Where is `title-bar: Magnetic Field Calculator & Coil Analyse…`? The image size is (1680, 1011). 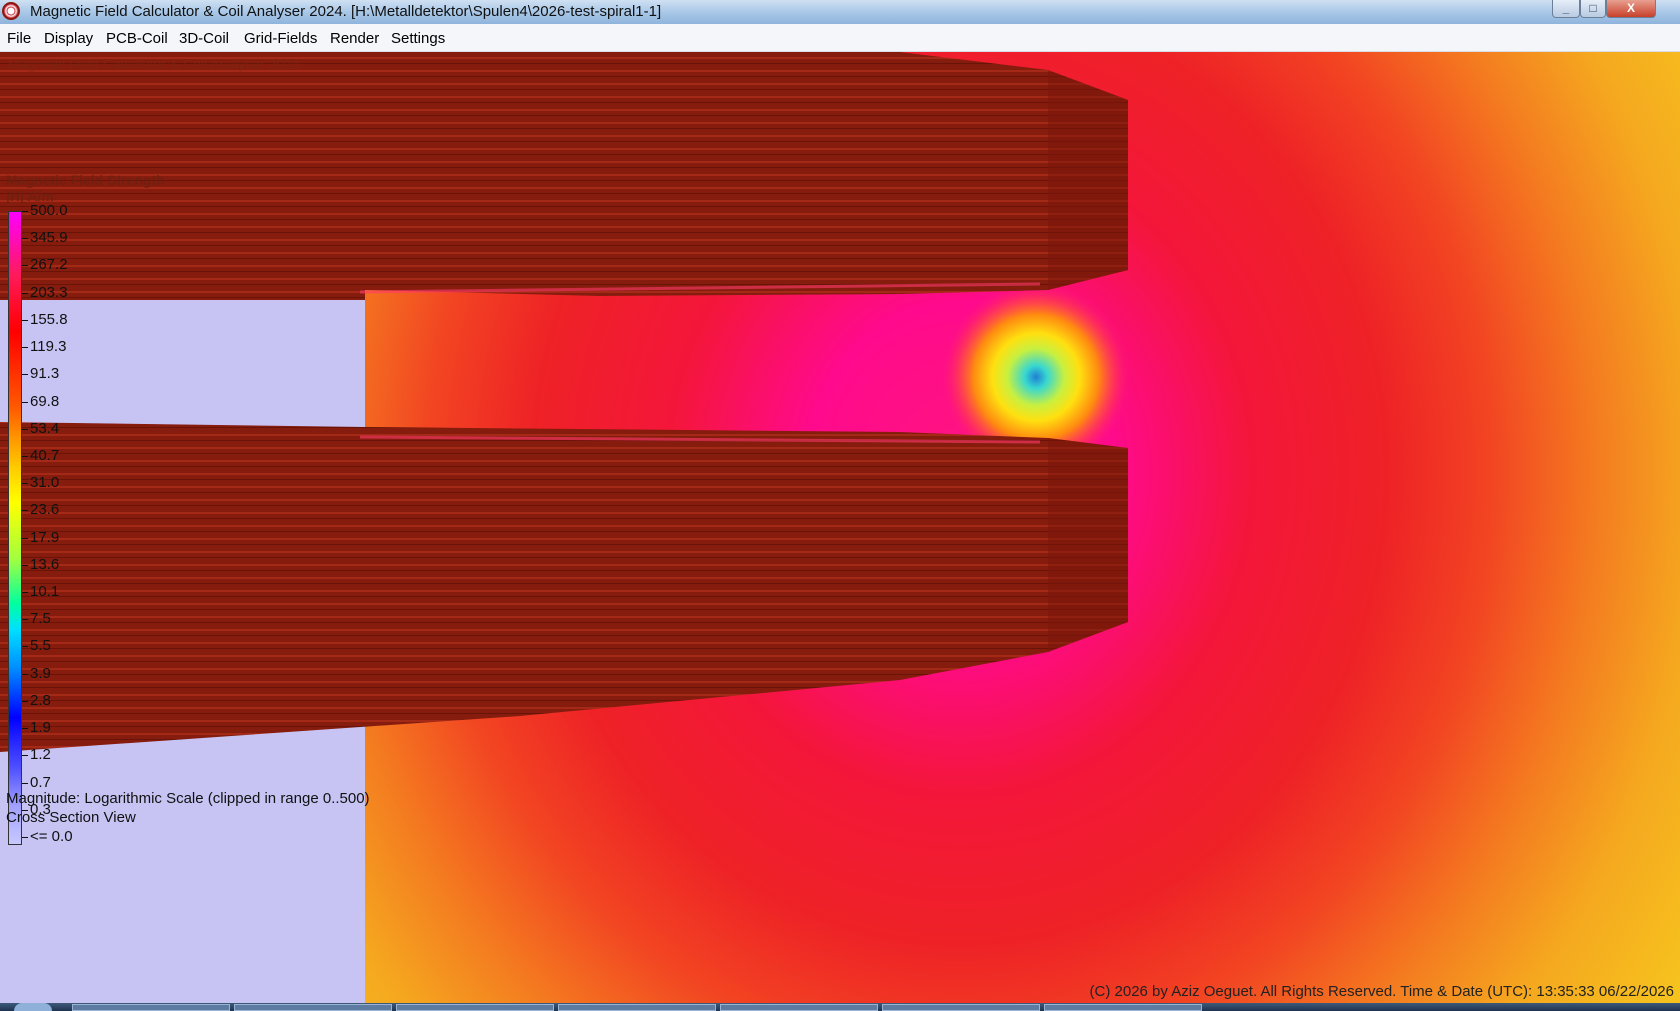 title-bar: Magnetic Field Calculator & Coil Analyse… is located at coordinates (840, 12).